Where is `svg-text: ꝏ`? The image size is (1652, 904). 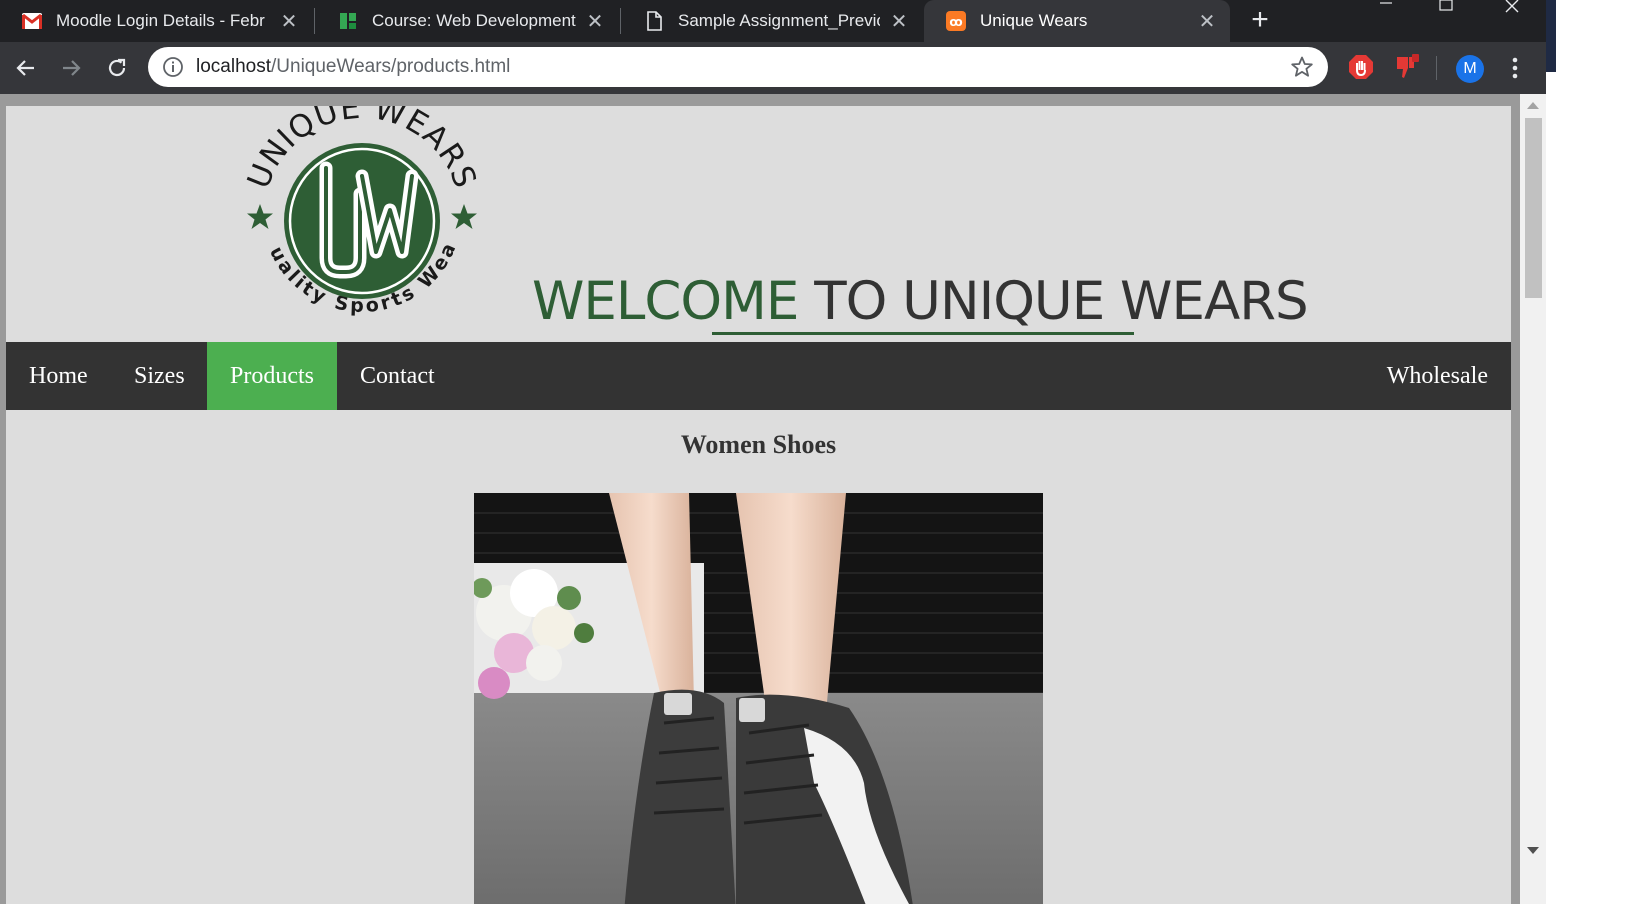 svg-text: ꝏ is located at coordinates (955, 22).